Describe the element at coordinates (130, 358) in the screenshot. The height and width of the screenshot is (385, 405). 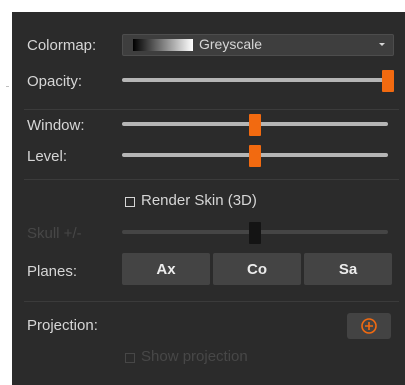
I see `show-projection-checkbox` at that location.